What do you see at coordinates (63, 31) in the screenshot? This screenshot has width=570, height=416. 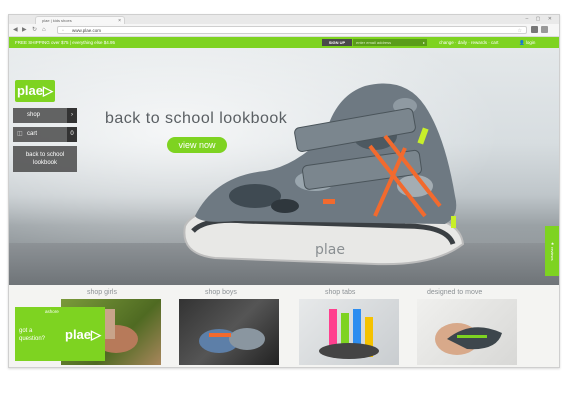 I see `page-icon: ▫` at bounding box center [63, 31].